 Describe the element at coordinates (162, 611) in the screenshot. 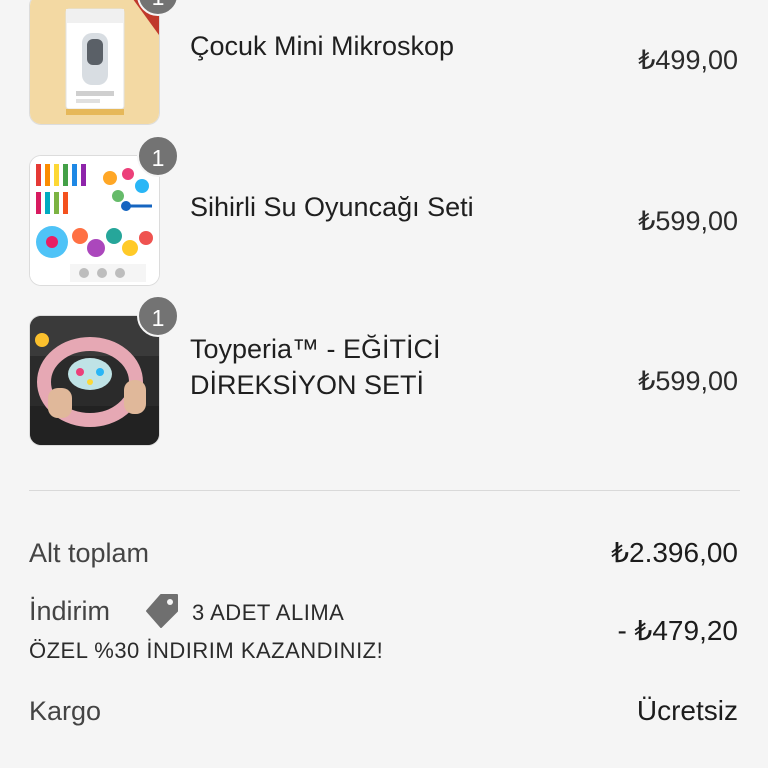

I see `tag-icon` at that location.